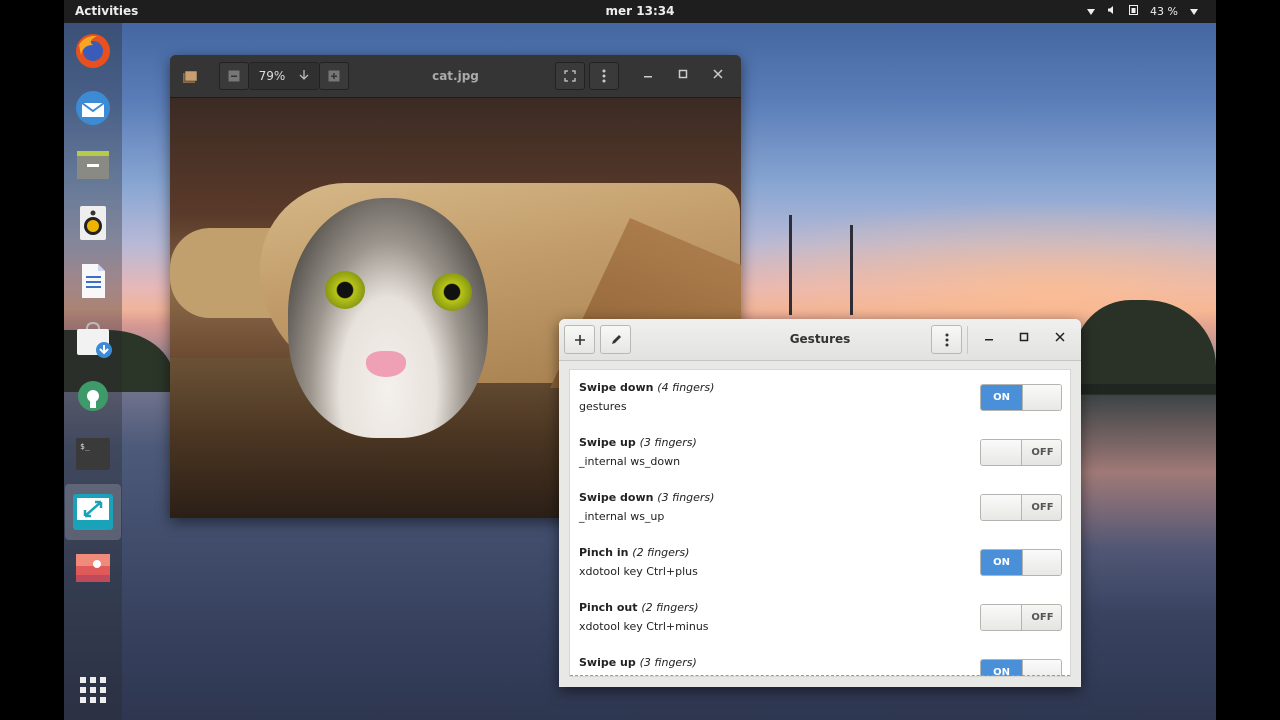 Image resolution: width=1280 pixels, height=720 pixels. What do you see at coordinates (820, 397) in the screenshot?
I see `gesture-row: Swipe down (4 fingers) gestures ON` at bounding box center [820, 397].